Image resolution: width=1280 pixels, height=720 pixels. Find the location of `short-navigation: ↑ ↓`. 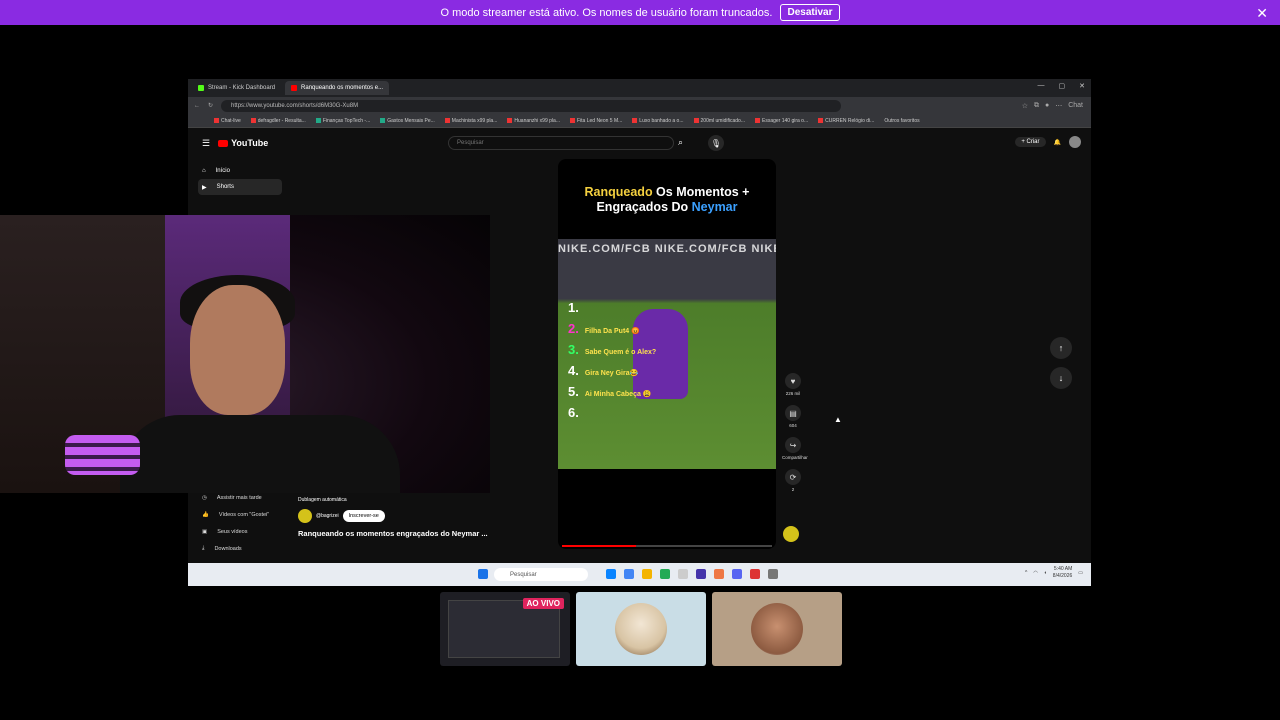

short-navigation: ↑ ↓ is located at coordinates (1061, 367).